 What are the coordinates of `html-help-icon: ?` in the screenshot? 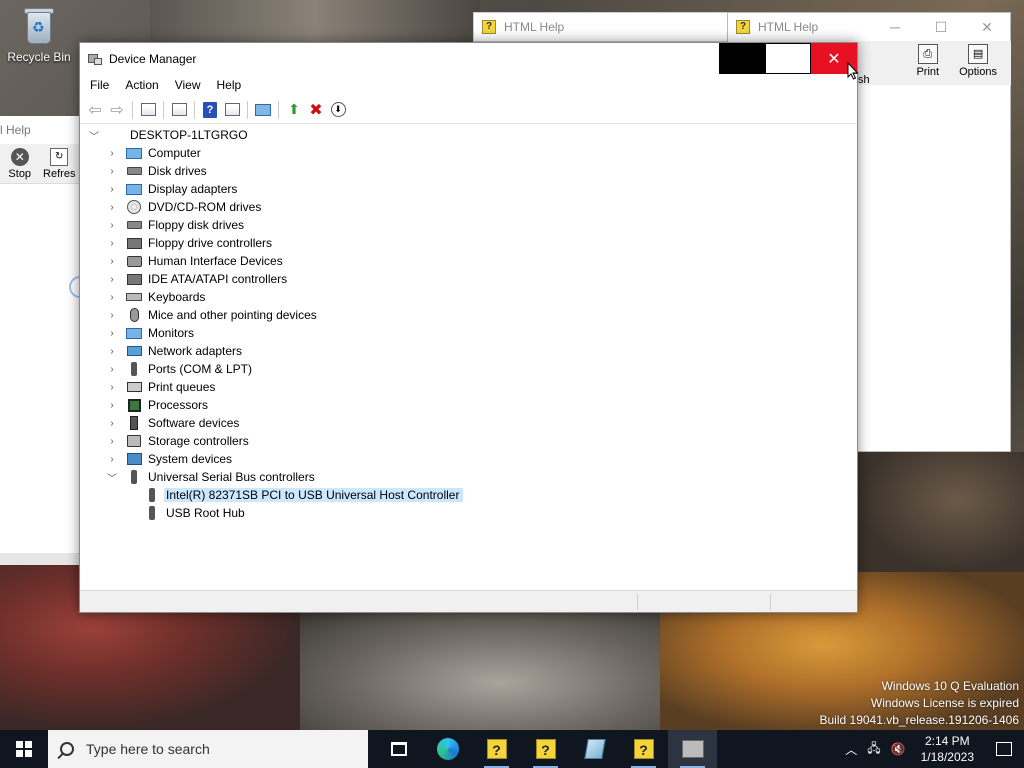 It's located at (496, 749).